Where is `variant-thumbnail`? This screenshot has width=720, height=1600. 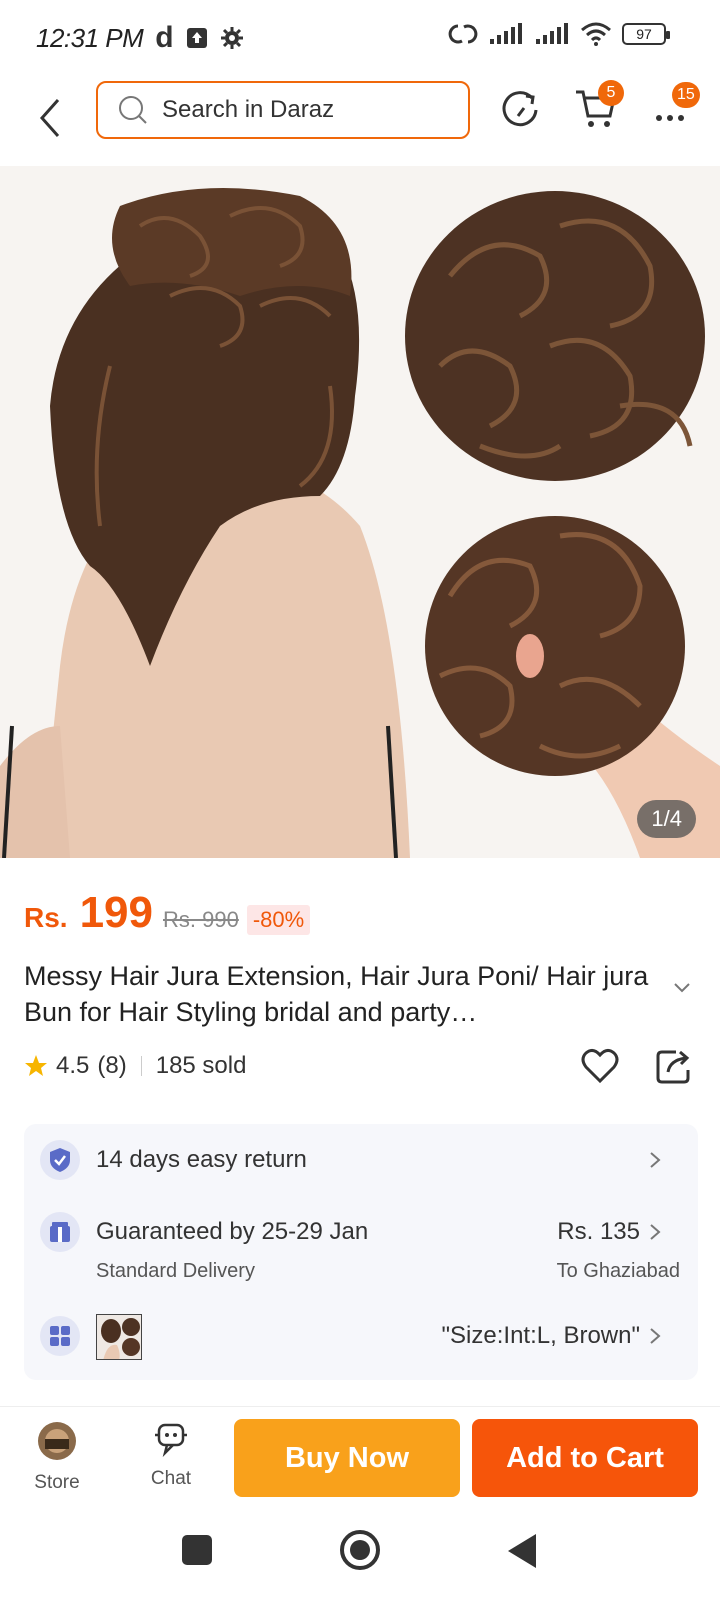 variant-thumbnail is located at coordinates (119, 1337).